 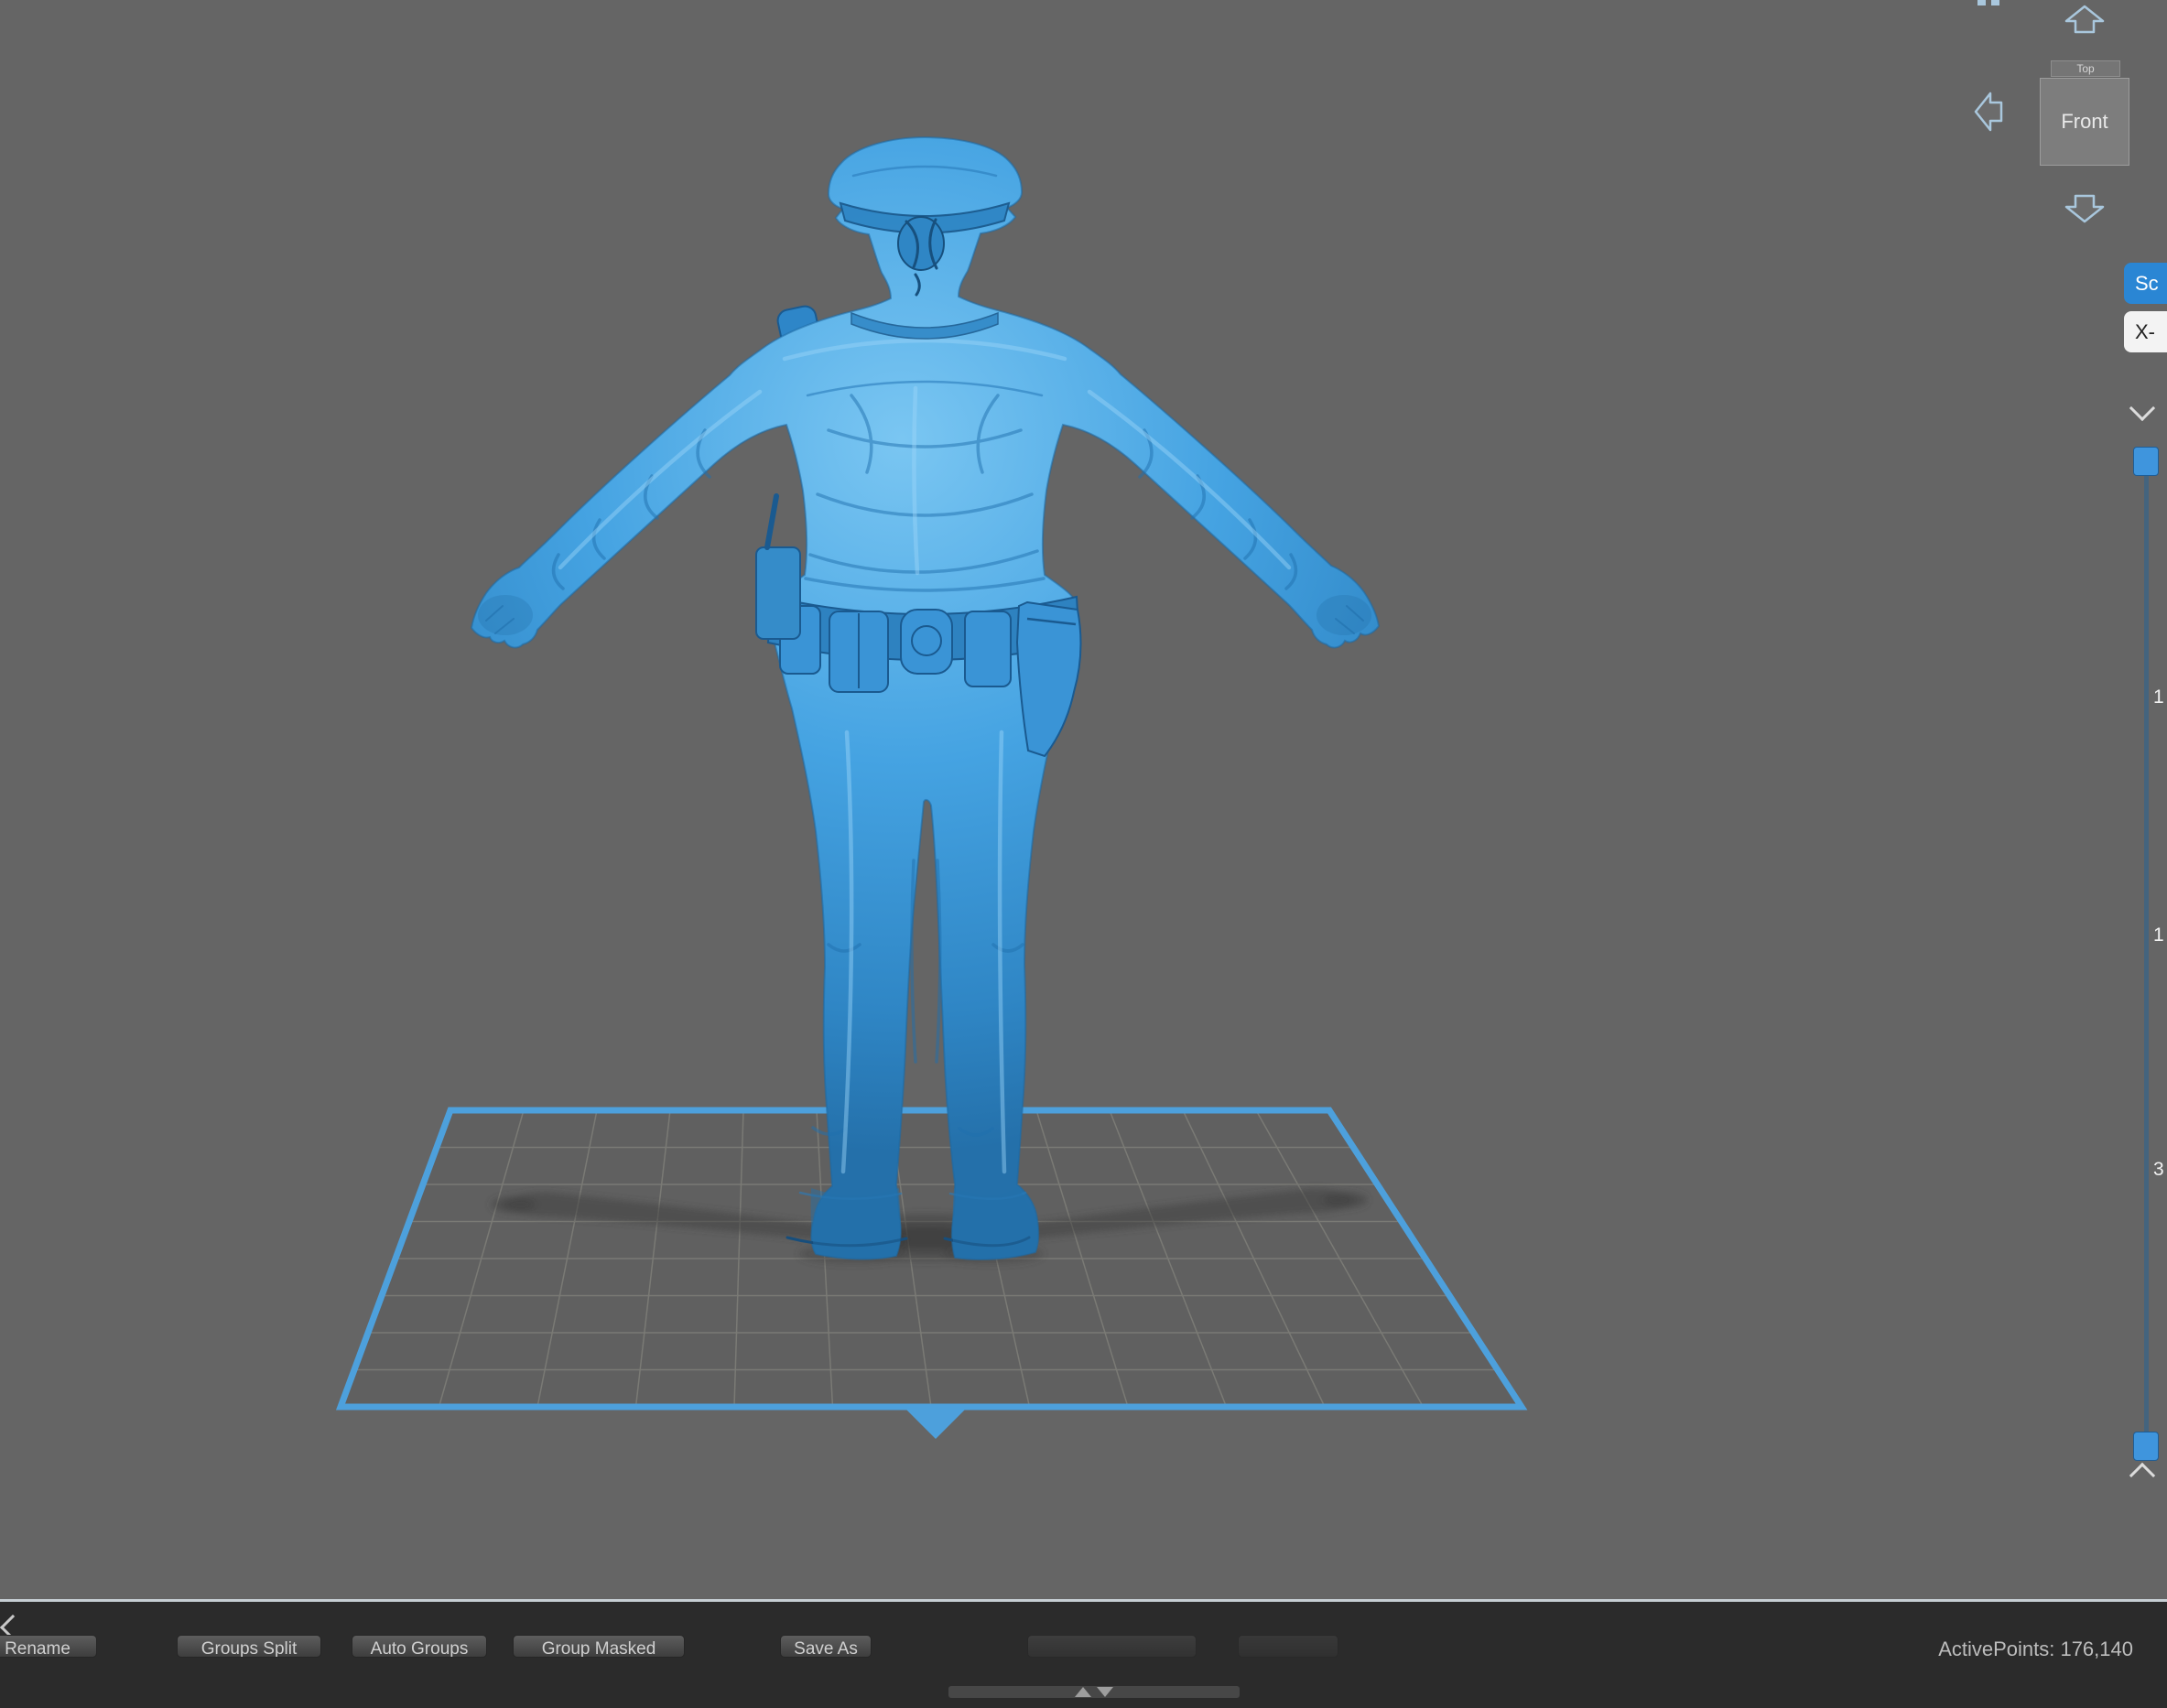 What do you see at coordinates (249, 1646) in the screenshot?
I see `groups-split-button: Groups Split` at bounding box center [249, 1646].